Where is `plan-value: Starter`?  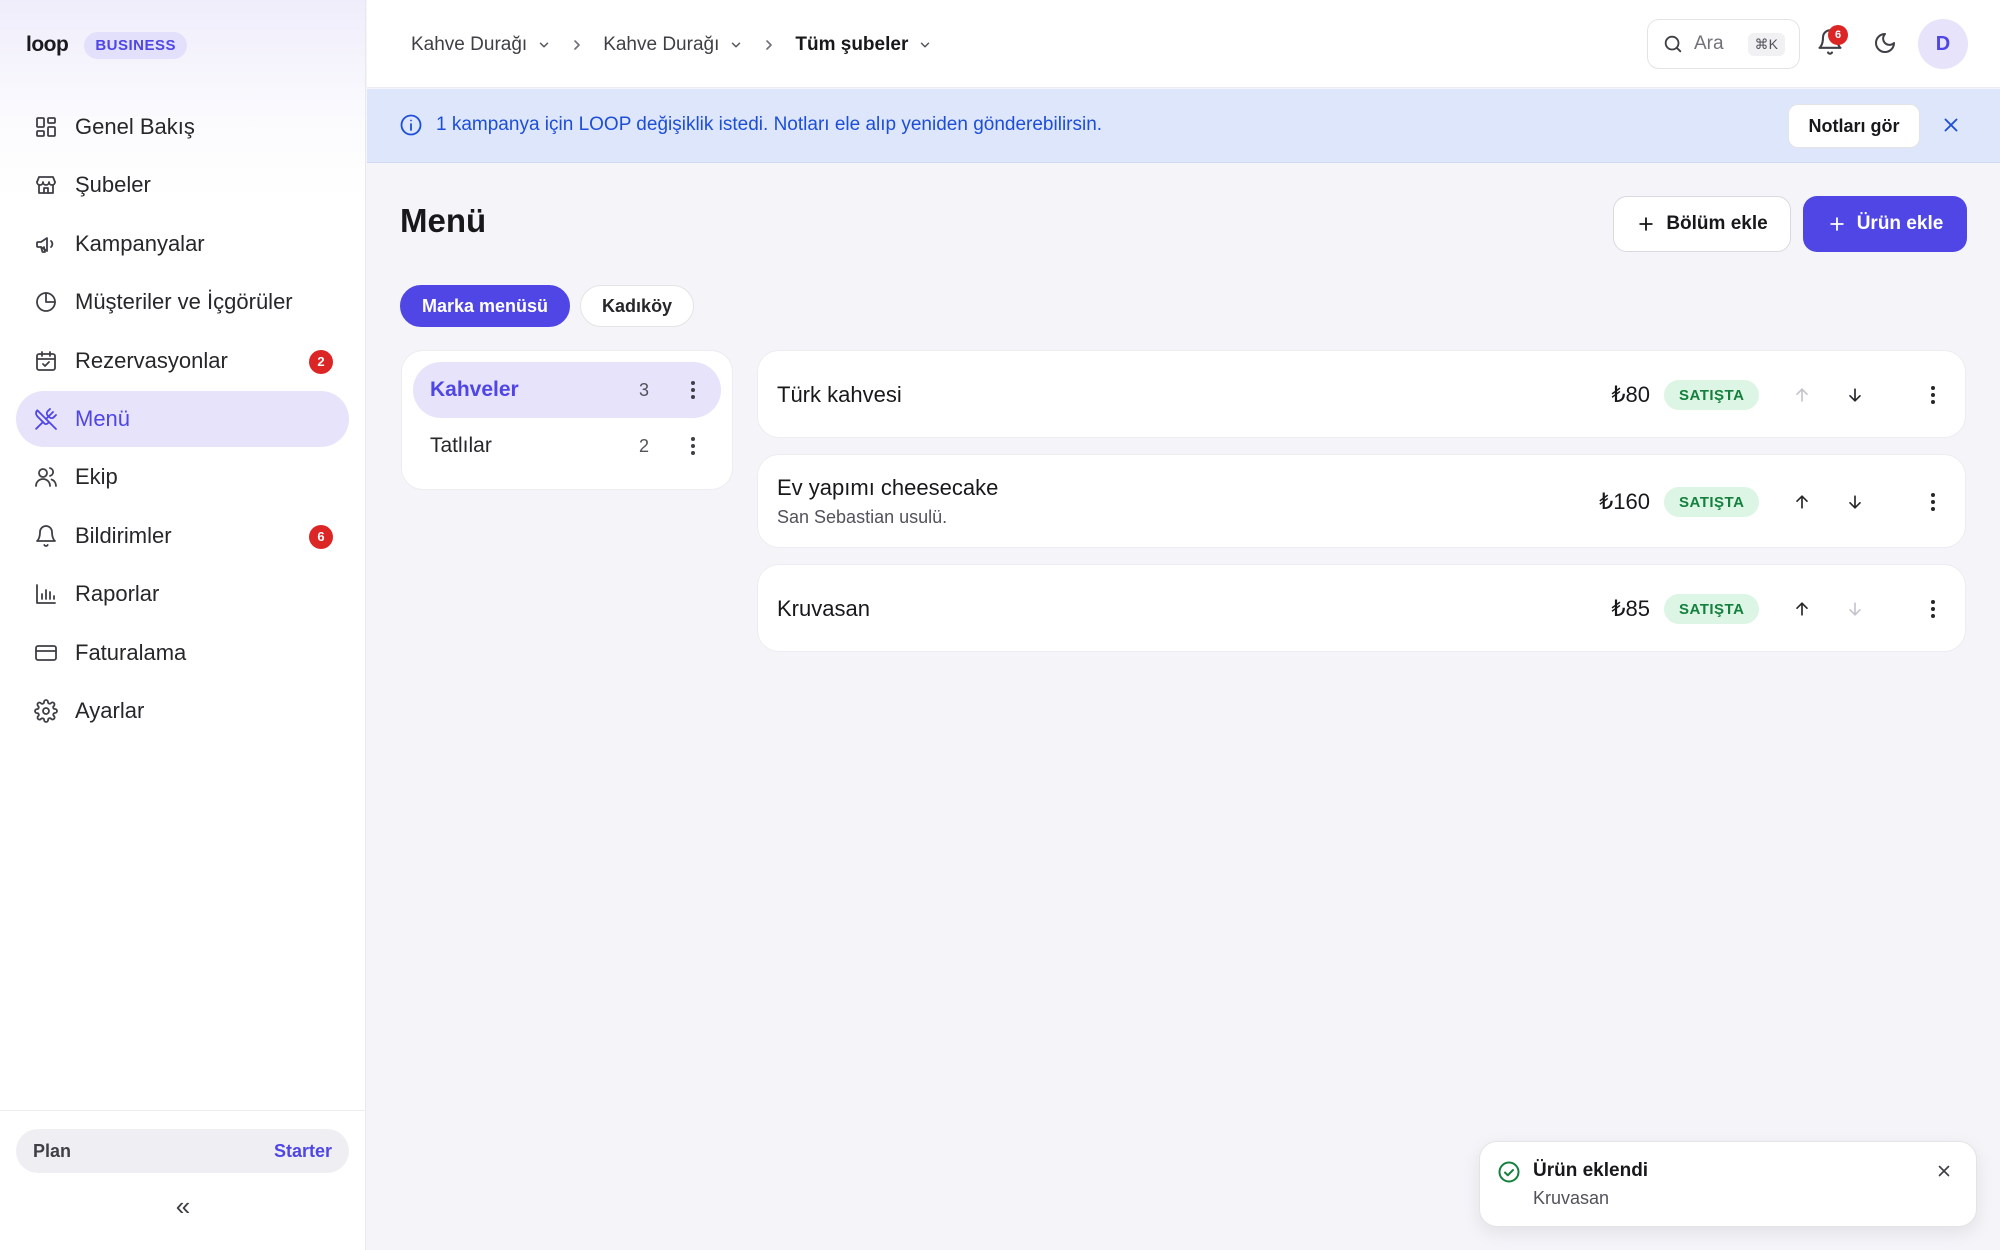
plan-value: Starter is located at coordinates (302, 1150).